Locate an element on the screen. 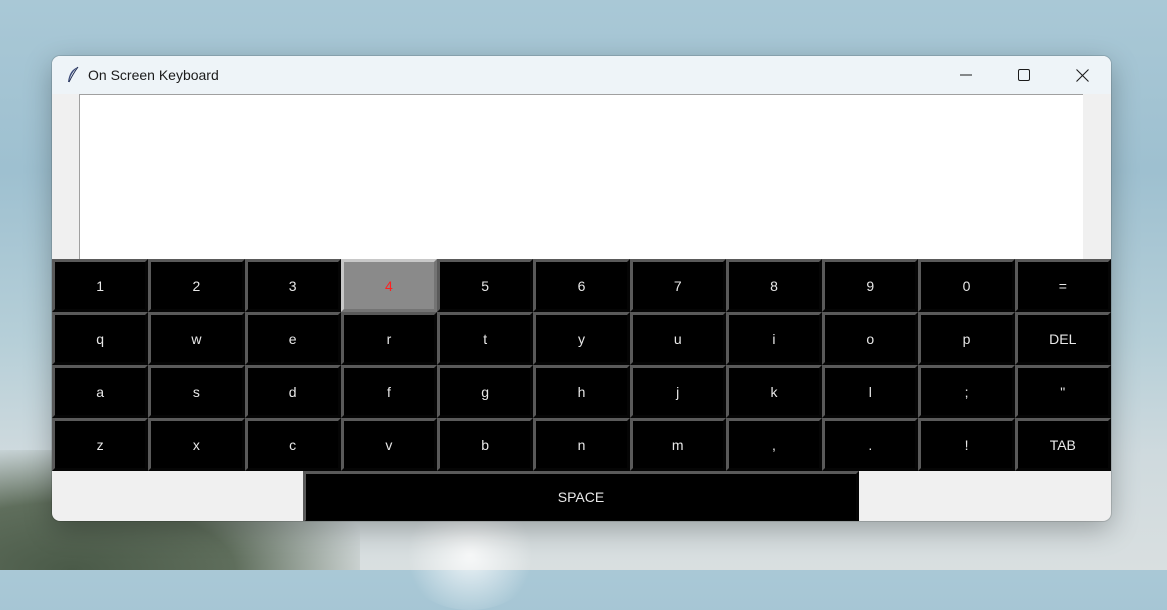 This screenshot has width=1167, height=610. key-9: 9 is located at coordinates (870, 285).